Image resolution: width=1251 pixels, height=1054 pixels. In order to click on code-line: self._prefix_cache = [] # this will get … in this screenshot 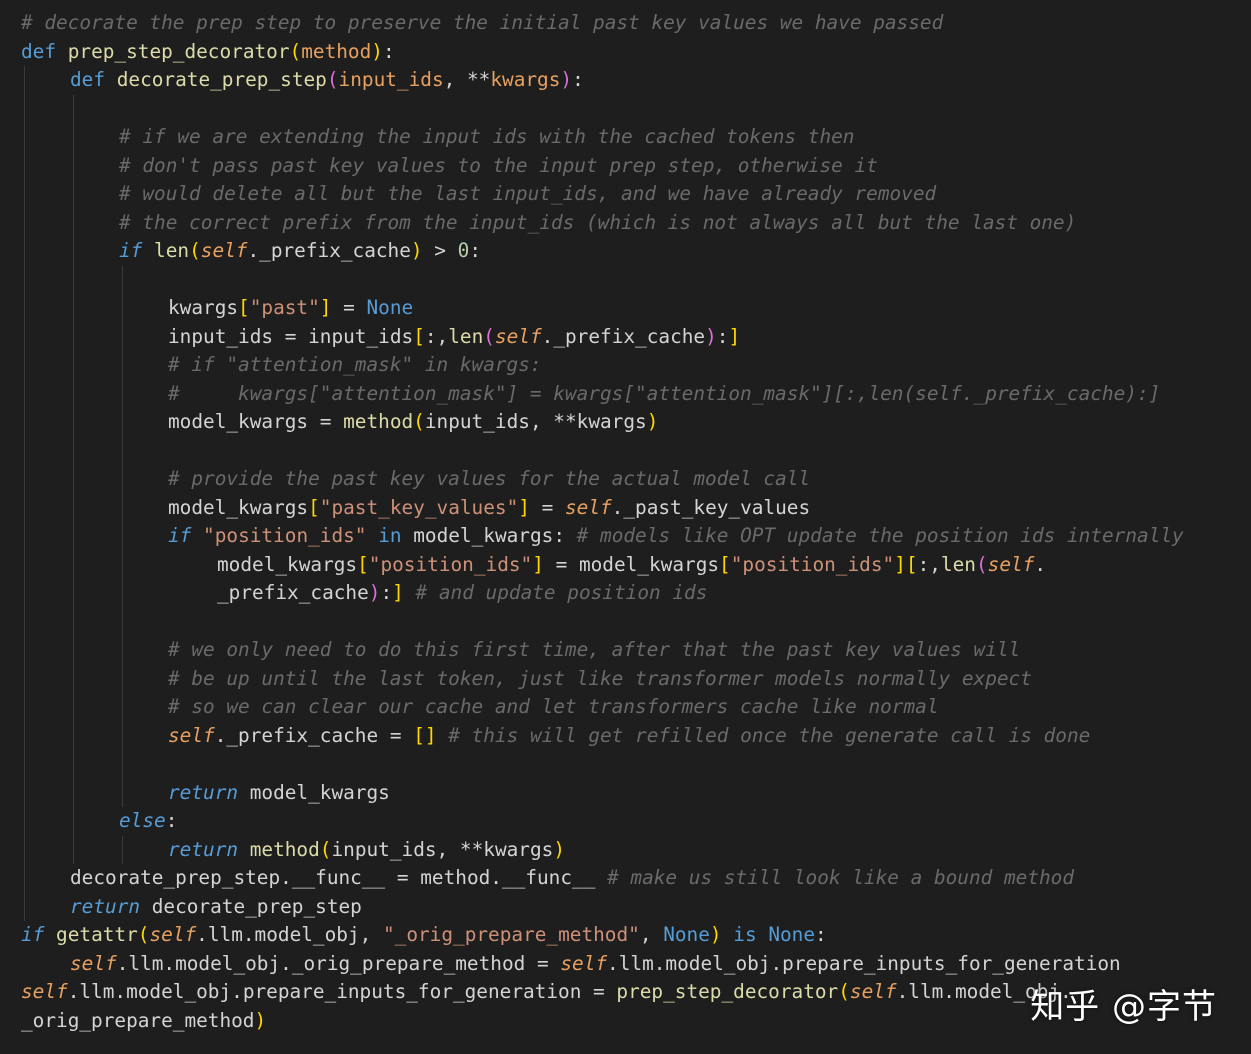, I will do `click(629, 736)`.